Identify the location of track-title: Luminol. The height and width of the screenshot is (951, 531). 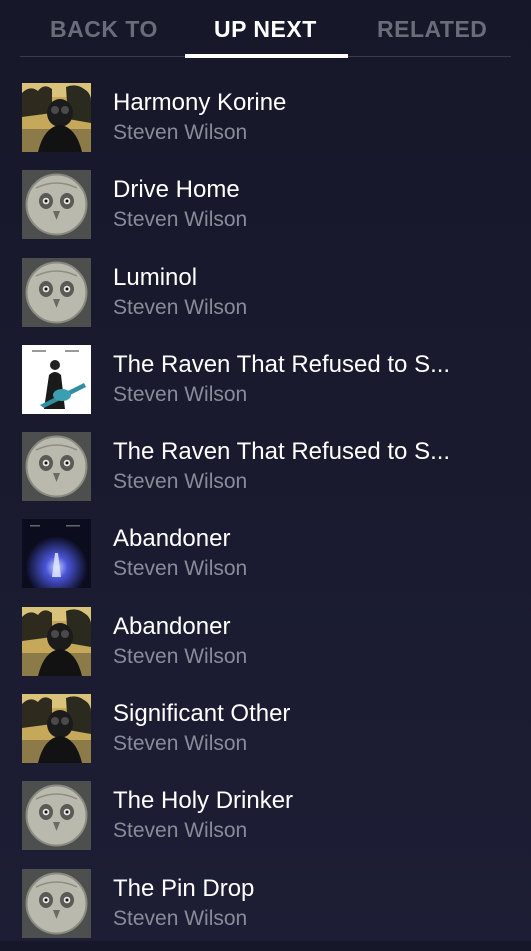
(155, 277).